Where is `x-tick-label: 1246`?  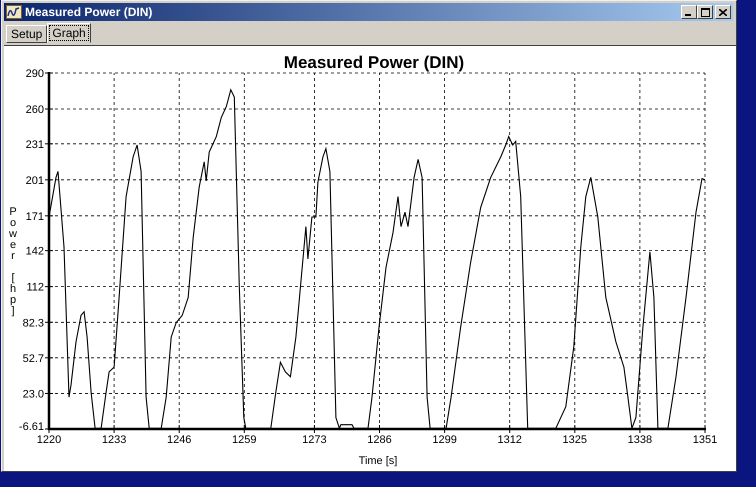
x-tick-label: 1246 is located at coordinates (179, 440).